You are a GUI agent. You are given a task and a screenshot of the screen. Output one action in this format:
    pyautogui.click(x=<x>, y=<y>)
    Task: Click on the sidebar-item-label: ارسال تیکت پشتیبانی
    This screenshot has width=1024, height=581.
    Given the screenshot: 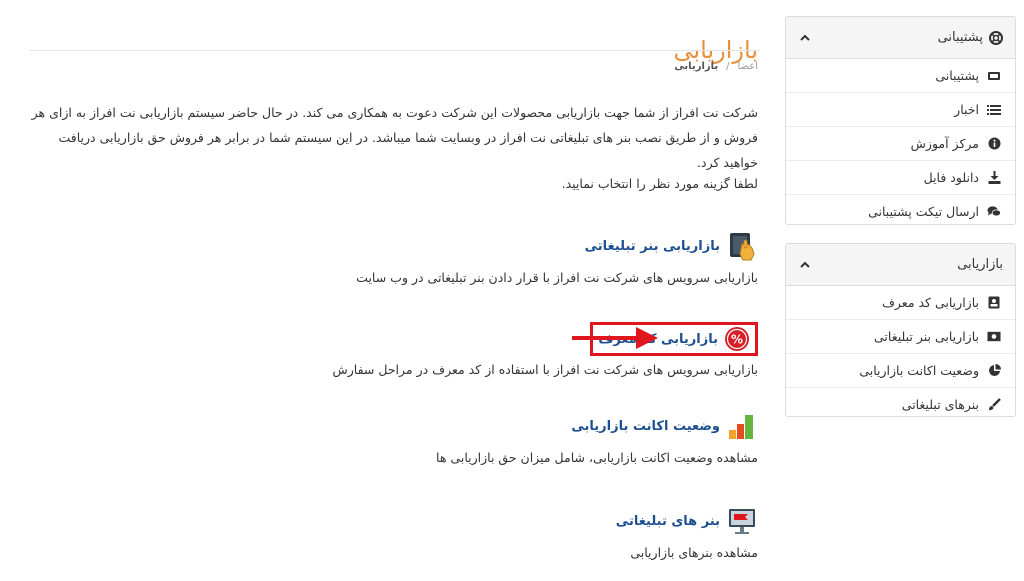 What is the action you would take?
    pyautogui.click(x=923, y=211)
    